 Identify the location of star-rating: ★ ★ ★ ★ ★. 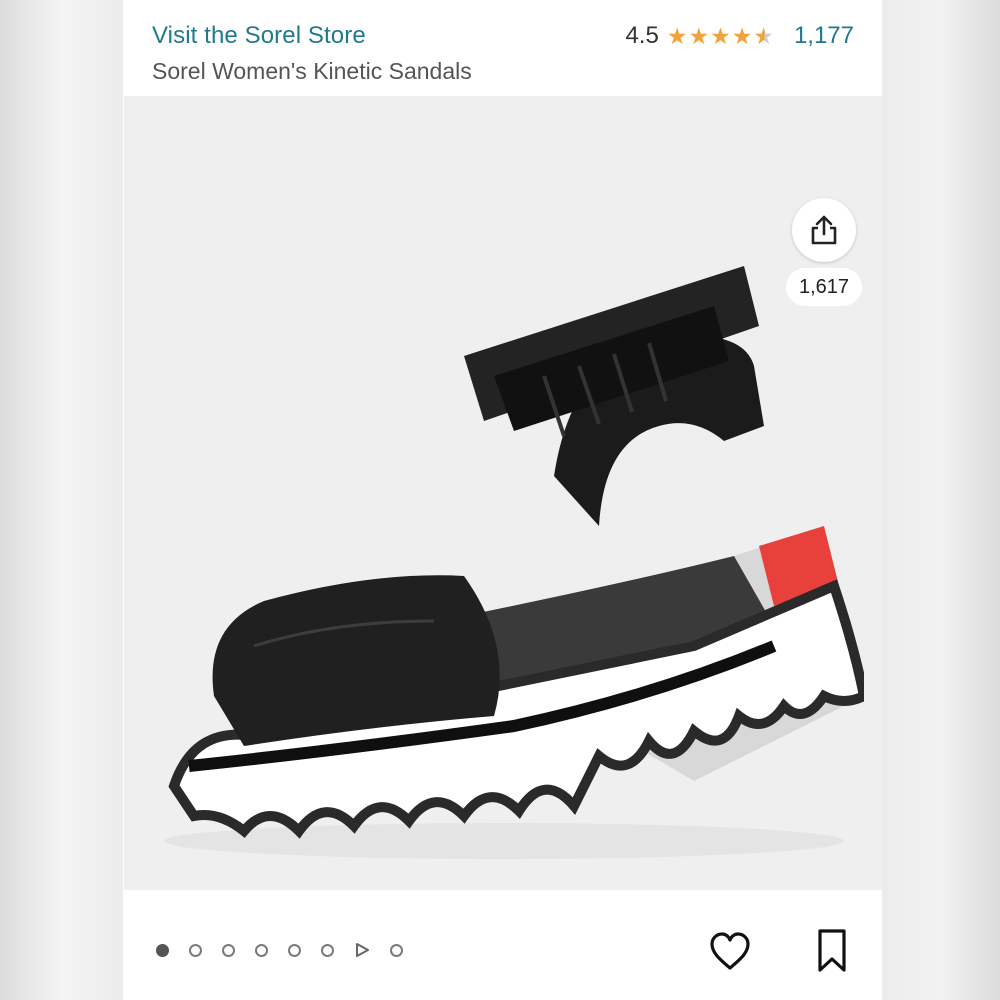
(720, 35).